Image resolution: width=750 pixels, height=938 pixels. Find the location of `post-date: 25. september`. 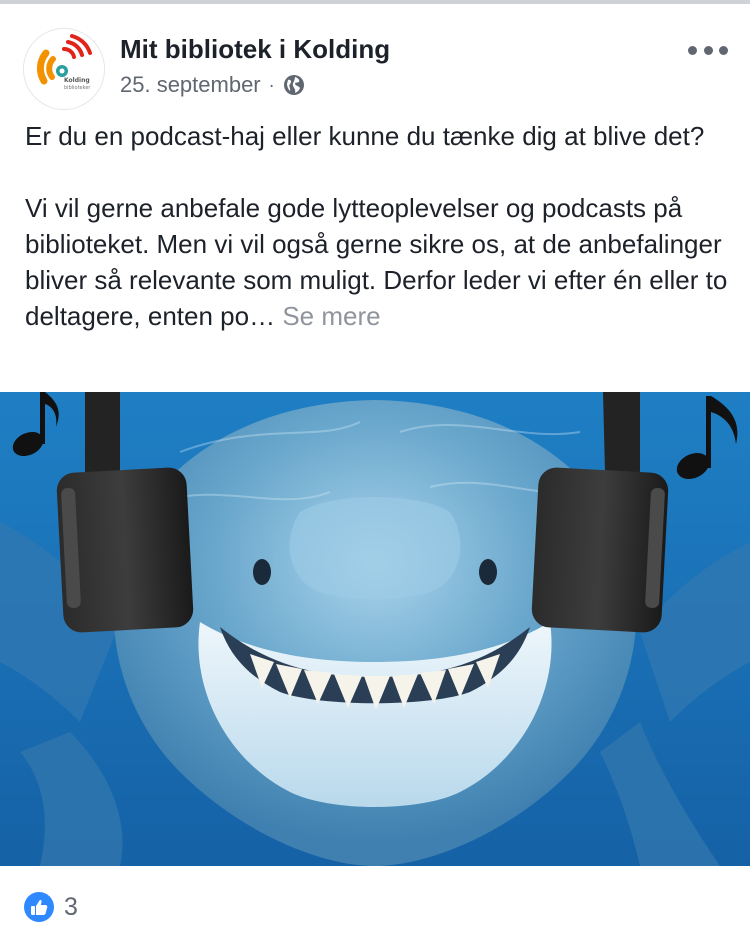

post-date: 25. september is located at coordinates (190, 85).